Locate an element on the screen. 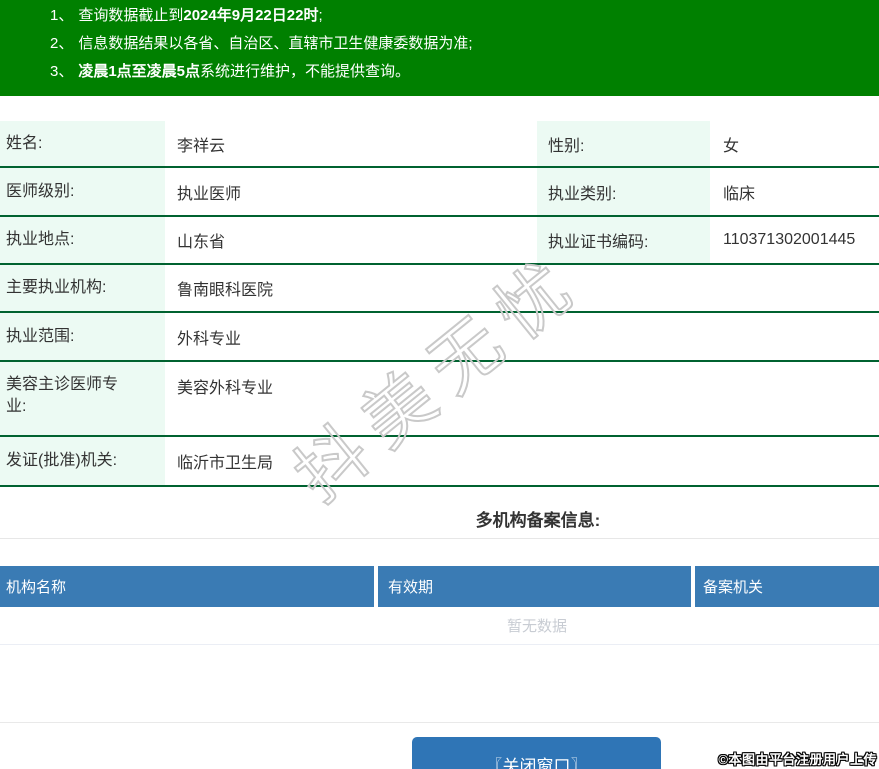 Image resolution: width=879 pixels, height=769 pixels. field-value-name: 李祥云 is located at coordinates (201, 146).